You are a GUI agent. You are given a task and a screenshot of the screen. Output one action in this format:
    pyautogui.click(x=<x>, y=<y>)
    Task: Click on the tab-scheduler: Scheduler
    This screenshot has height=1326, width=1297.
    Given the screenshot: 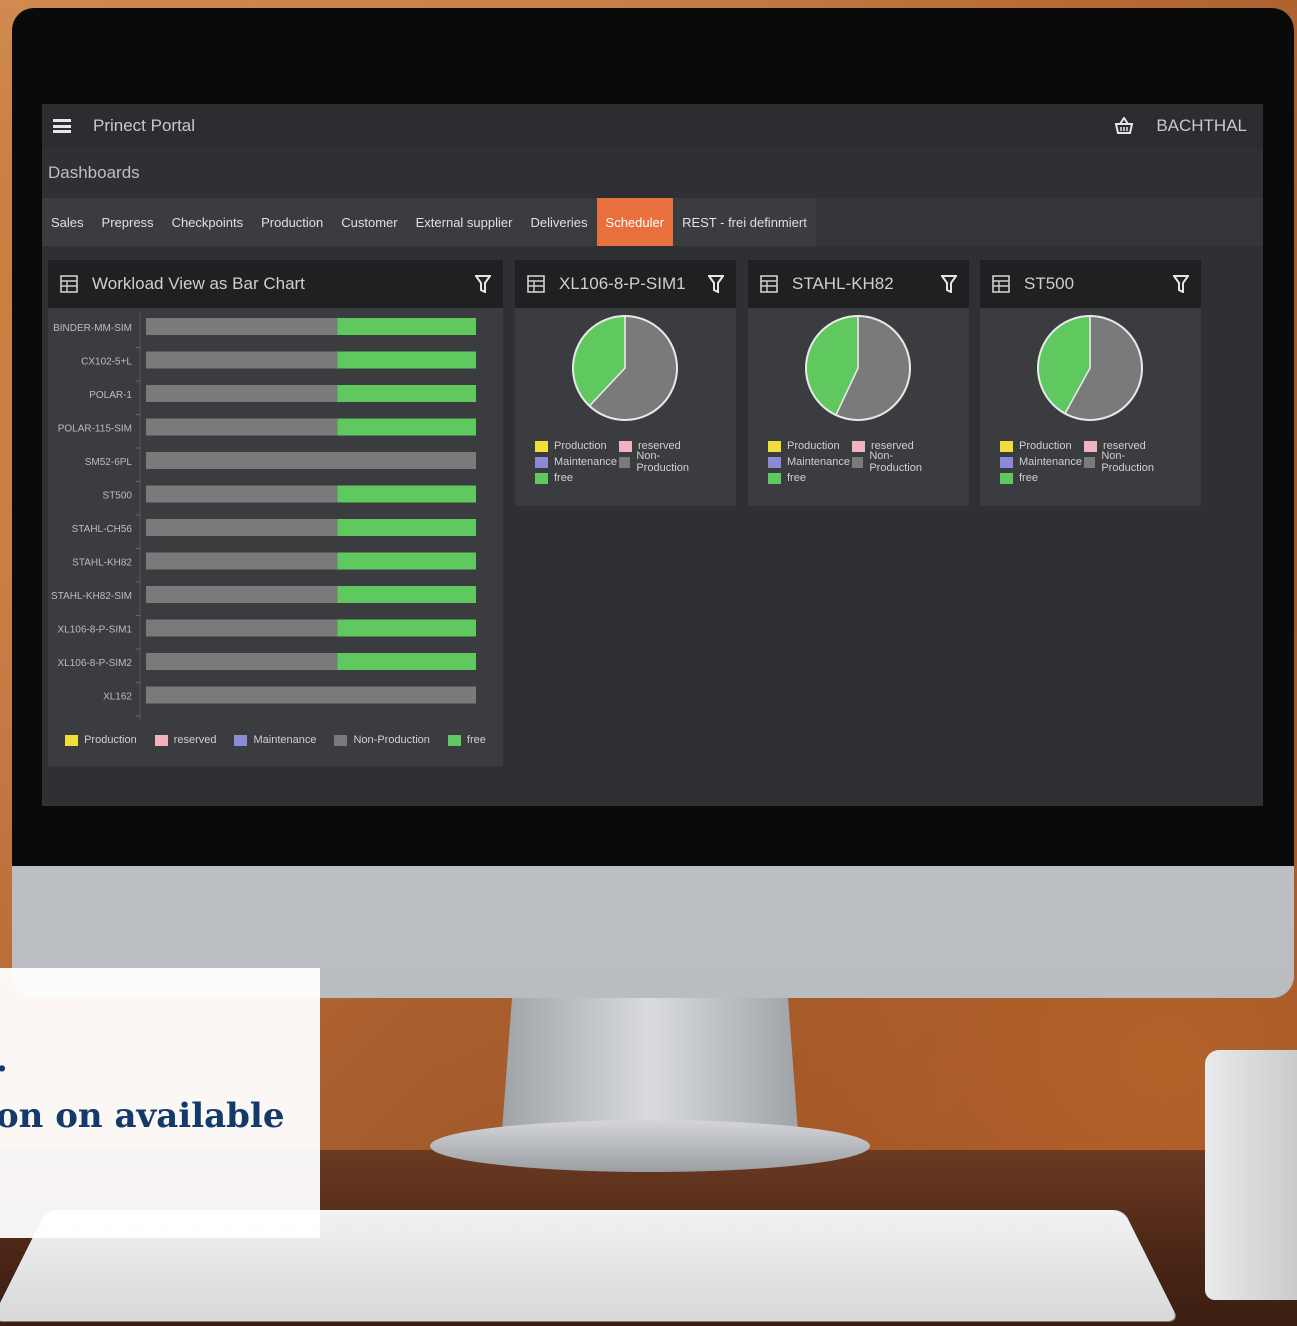 What is the action you would take?
    pyautogui.click(x=635, y=222)
    